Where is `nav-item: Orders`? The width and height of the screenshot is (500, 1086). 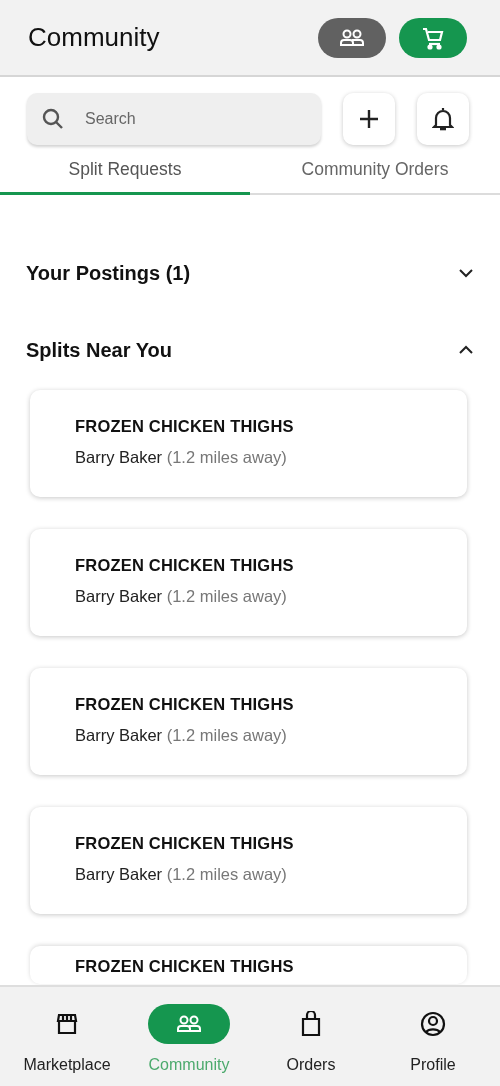
nav-item: Orders is located at coordinates (311, 1036).